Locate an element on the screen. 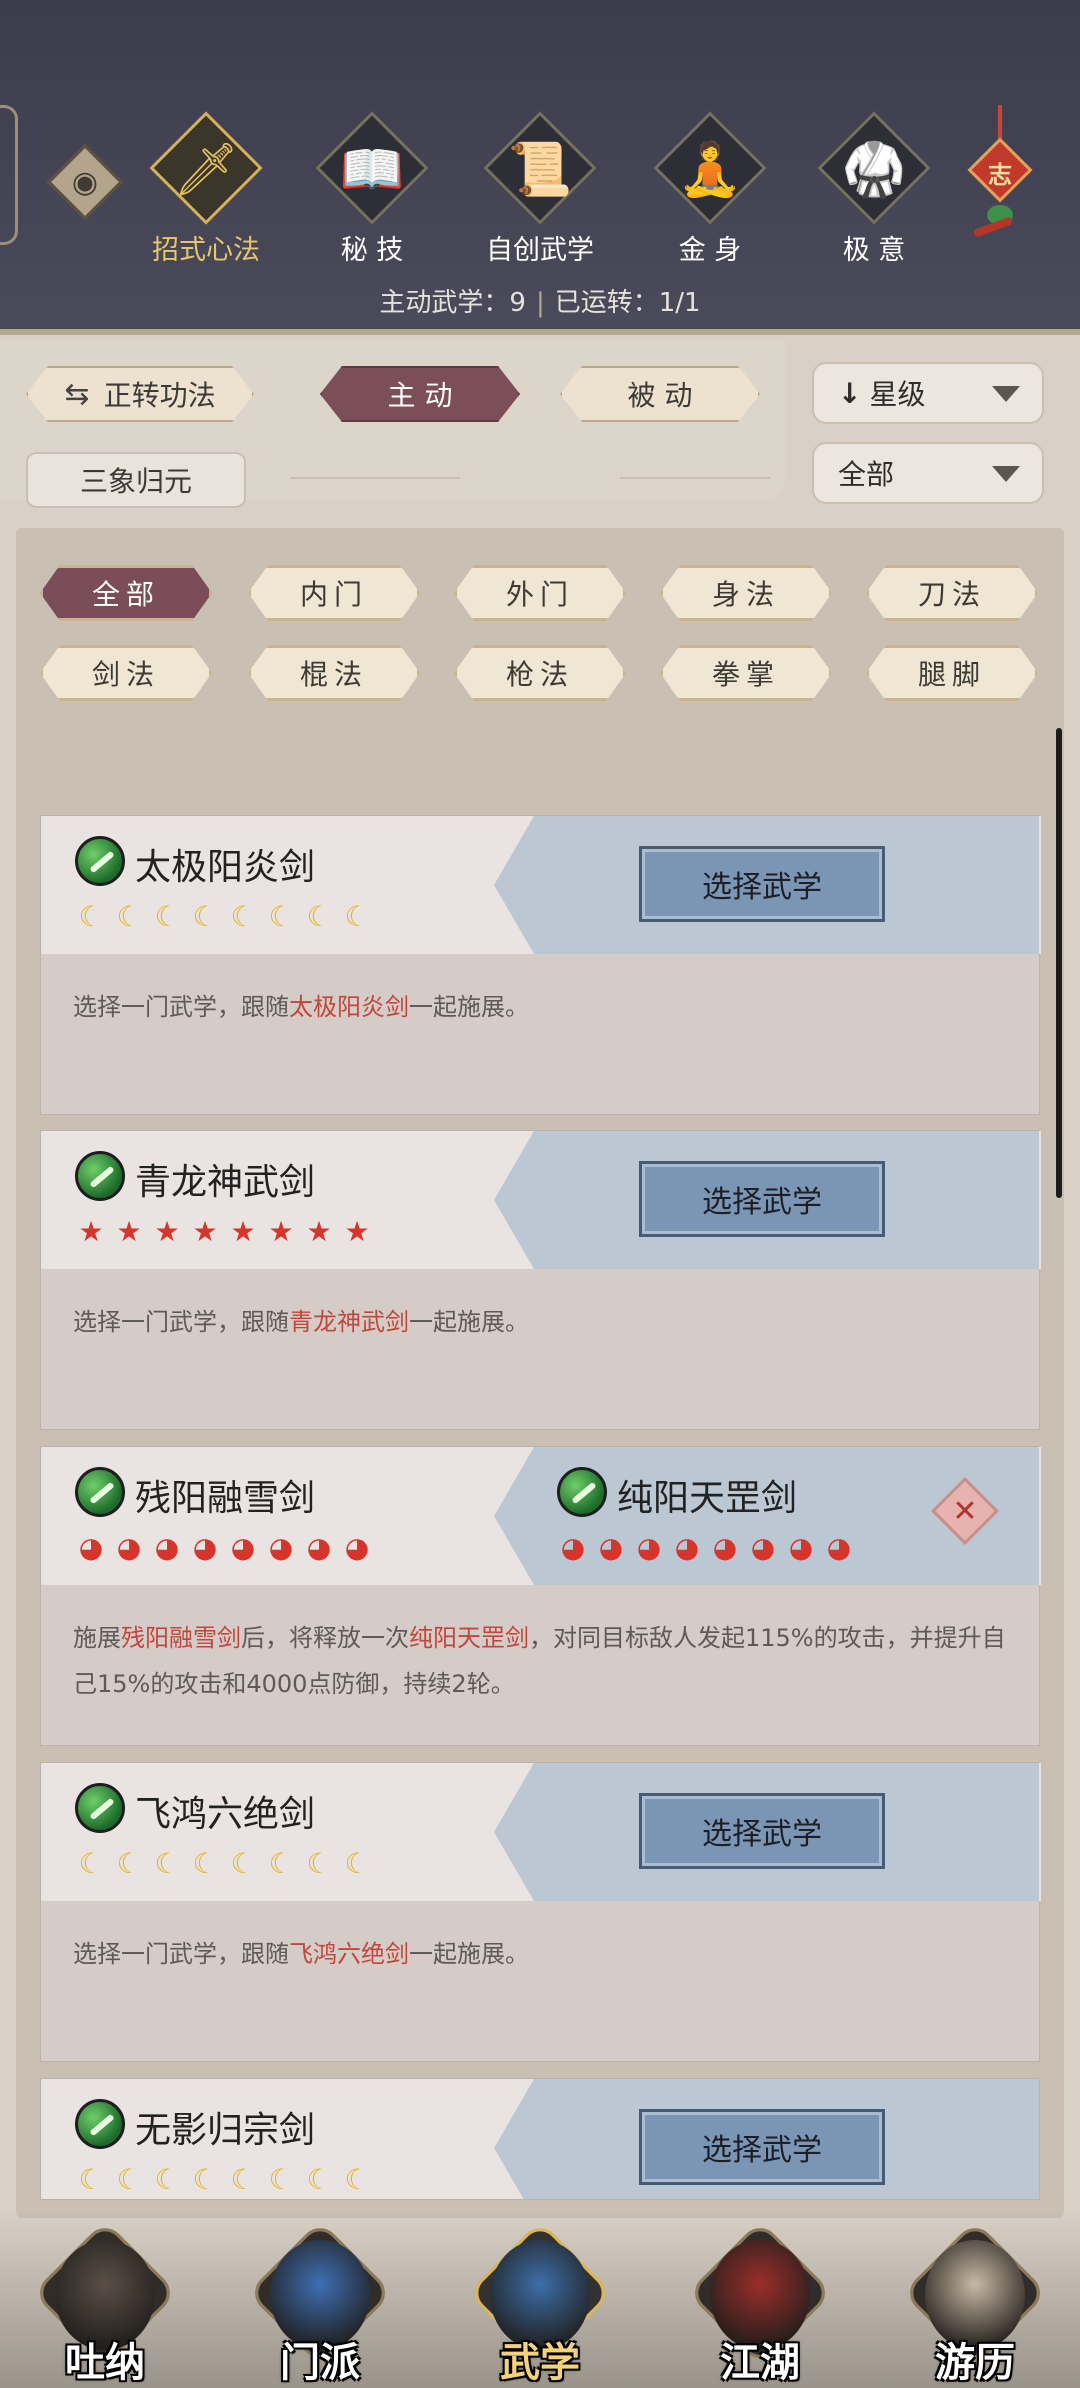 Image resolution: width=1080 pixels, height=2388 pixels. bottom-navigation: 吐纳 门派 武学 江湖 游历 is located at coordinates (540, 2299).